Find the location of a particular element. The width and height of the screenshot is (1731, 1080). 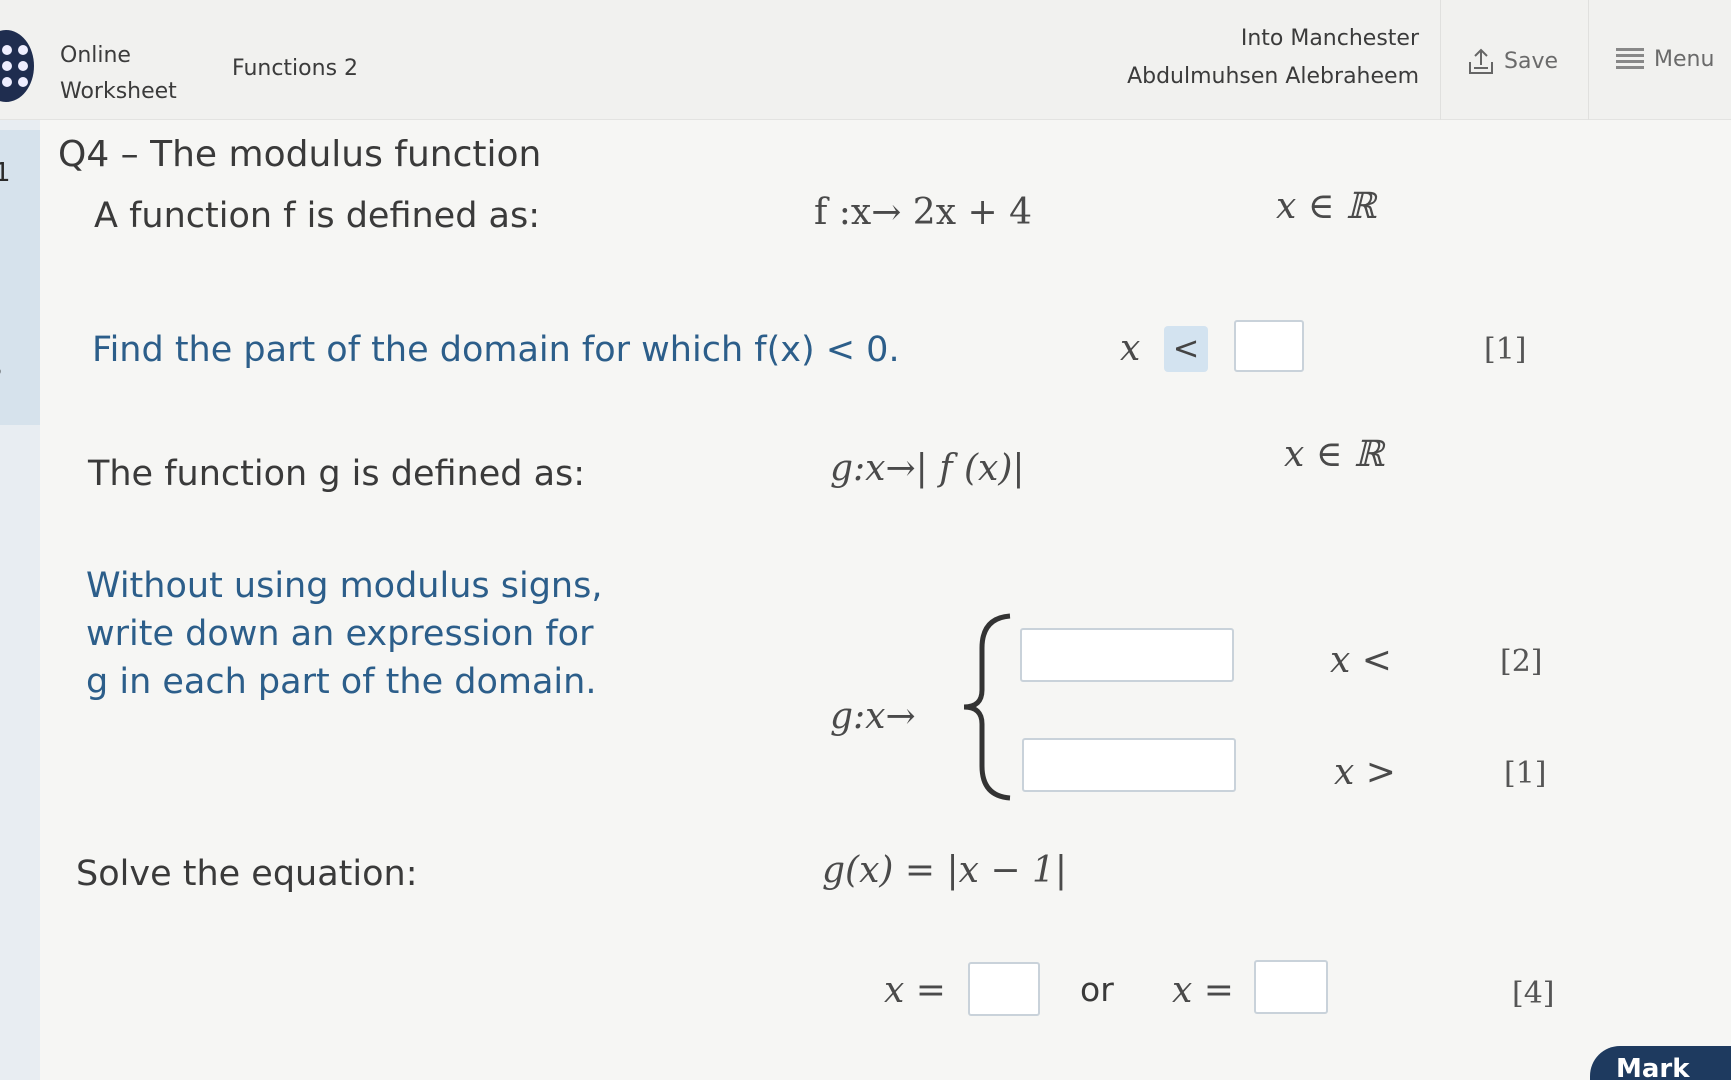

function-f-definition: f :x→ 2x + 4 is located at coordinates (923, 212).